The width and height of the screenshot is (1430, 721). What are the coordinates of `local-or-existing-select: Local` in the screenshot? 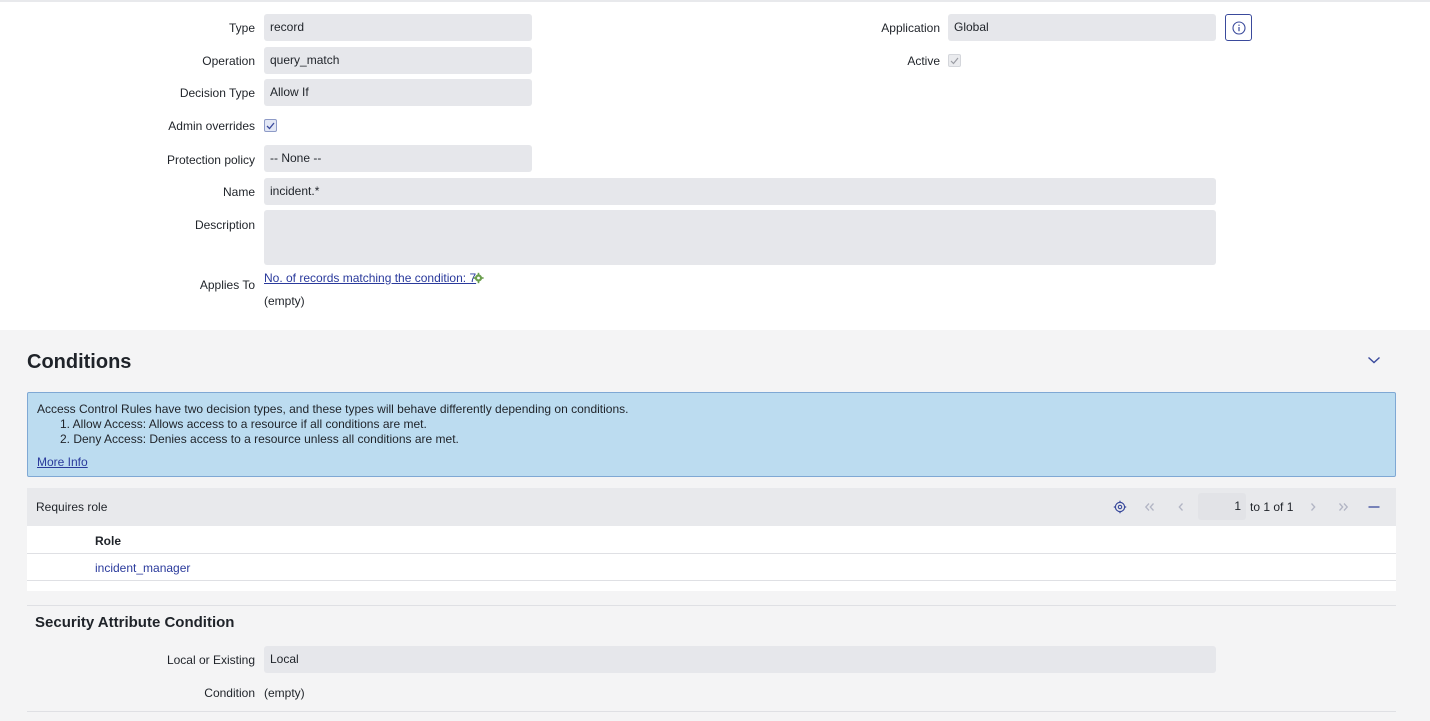 It's located at (740, 659).